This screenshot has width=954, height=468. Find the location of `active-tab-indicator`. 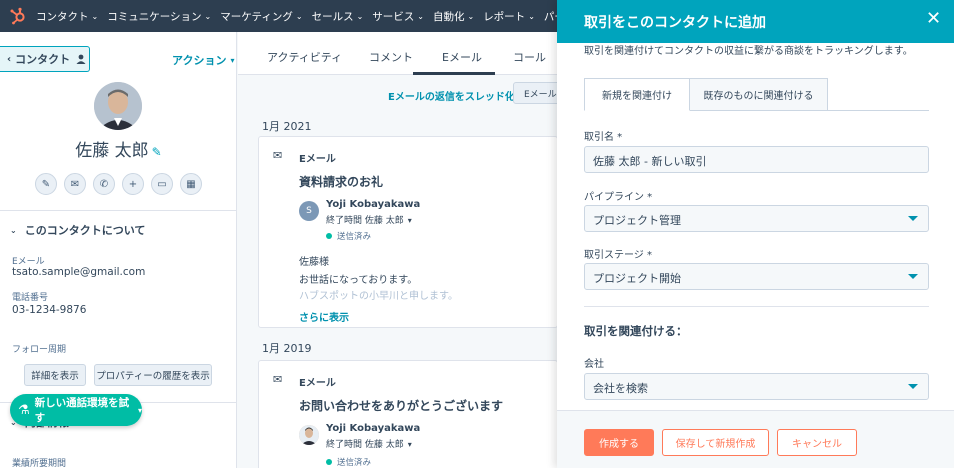

active-tab-indicator is located at coordinates (454, 73).